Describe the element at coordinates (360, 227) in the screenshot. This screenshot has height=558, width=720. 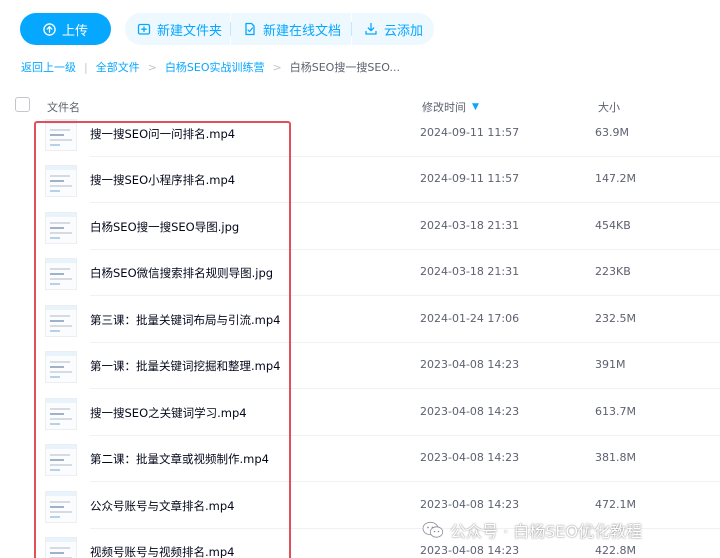
I see `table-row: 白杨SEO搜一搜SEO导图.jpg 2024-03-18 21:31 454KB` at that location.